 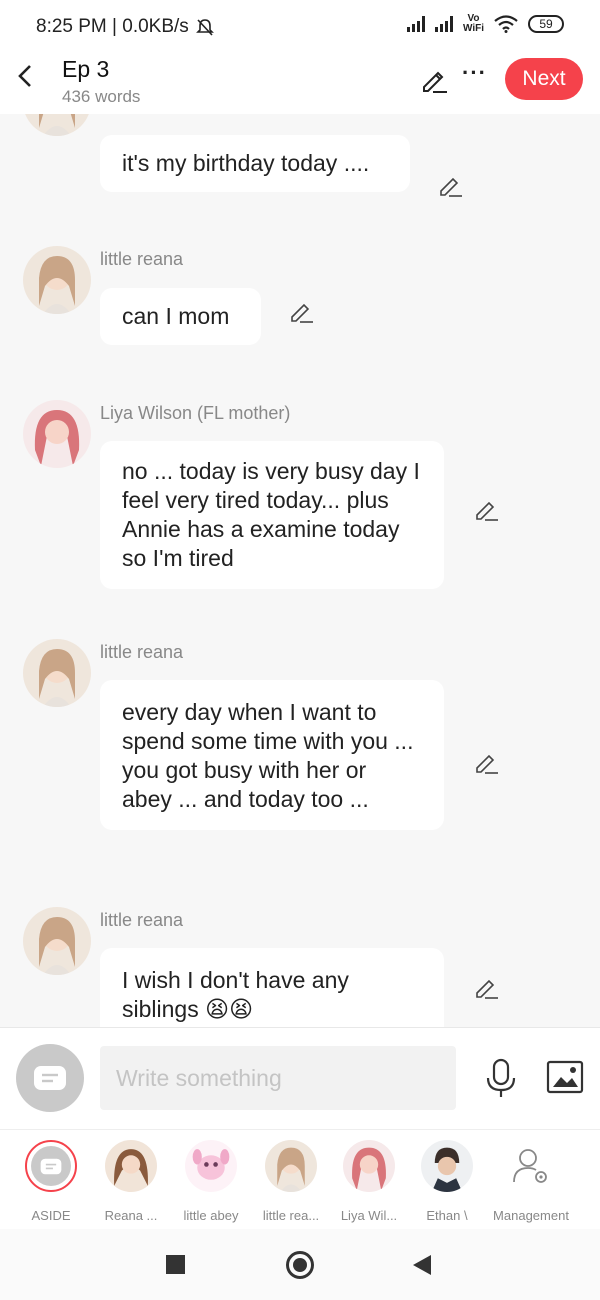 I want to click on recents-icon, so click(x=175, y=1264).